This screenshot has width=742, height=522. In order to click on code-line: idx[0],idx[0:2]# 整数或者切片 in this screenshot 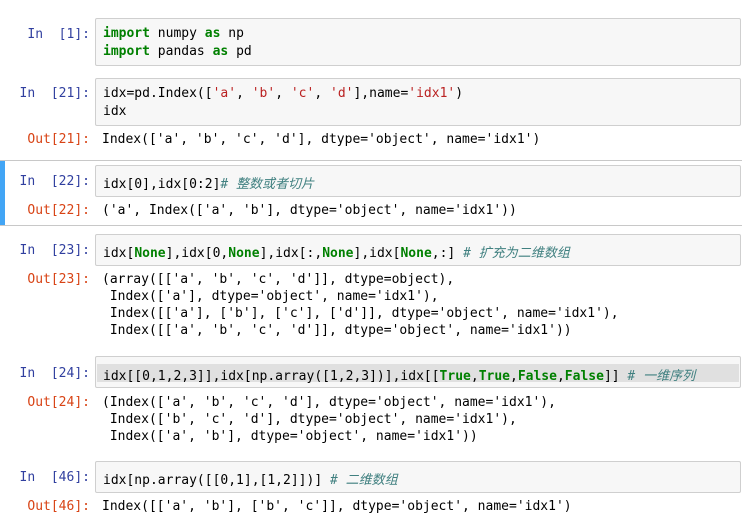, I will do `click(208, 182)`.